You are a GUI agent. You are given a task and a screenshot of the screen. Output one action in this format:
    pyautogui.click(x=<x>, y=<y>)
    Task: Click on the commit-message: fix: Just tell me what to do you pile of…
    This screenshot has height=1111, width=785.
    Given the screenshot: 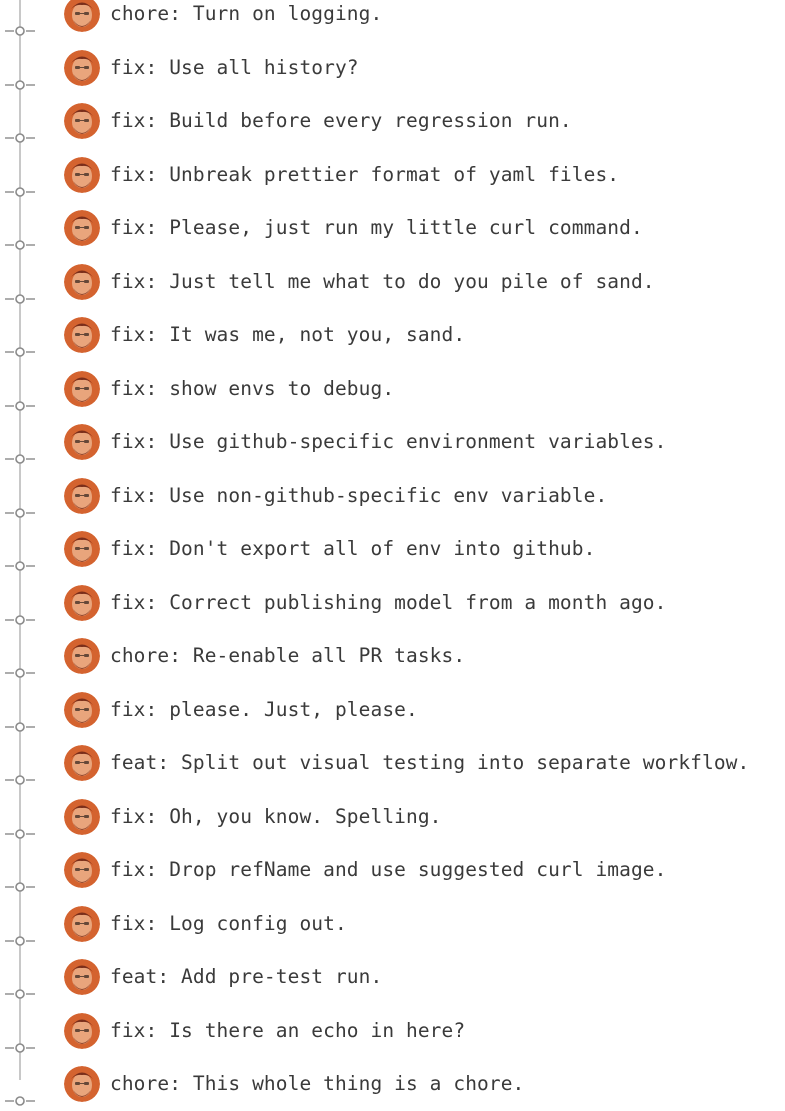 What is the action you would take?
    pyautogui.click(x=382, y=281)
    